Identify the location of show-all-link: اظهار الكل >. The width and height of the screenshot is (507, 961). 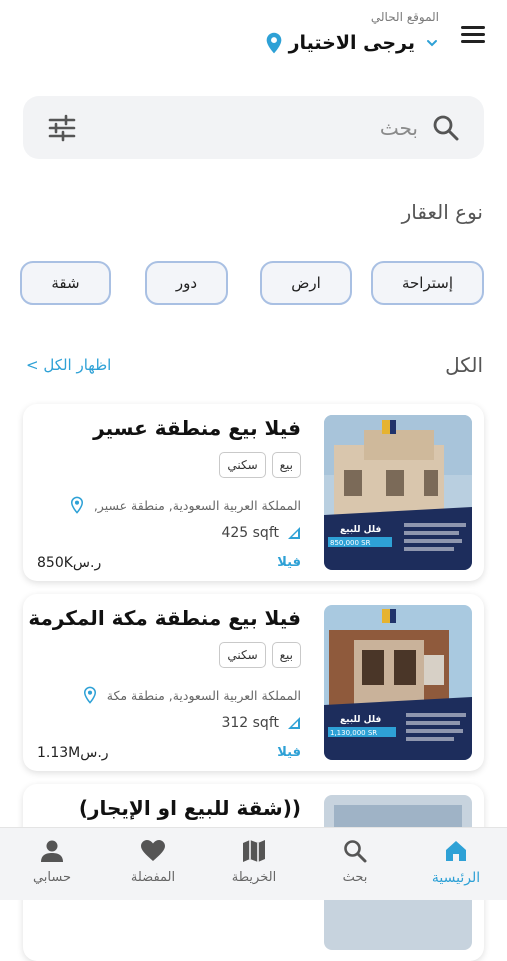
(68, 365).